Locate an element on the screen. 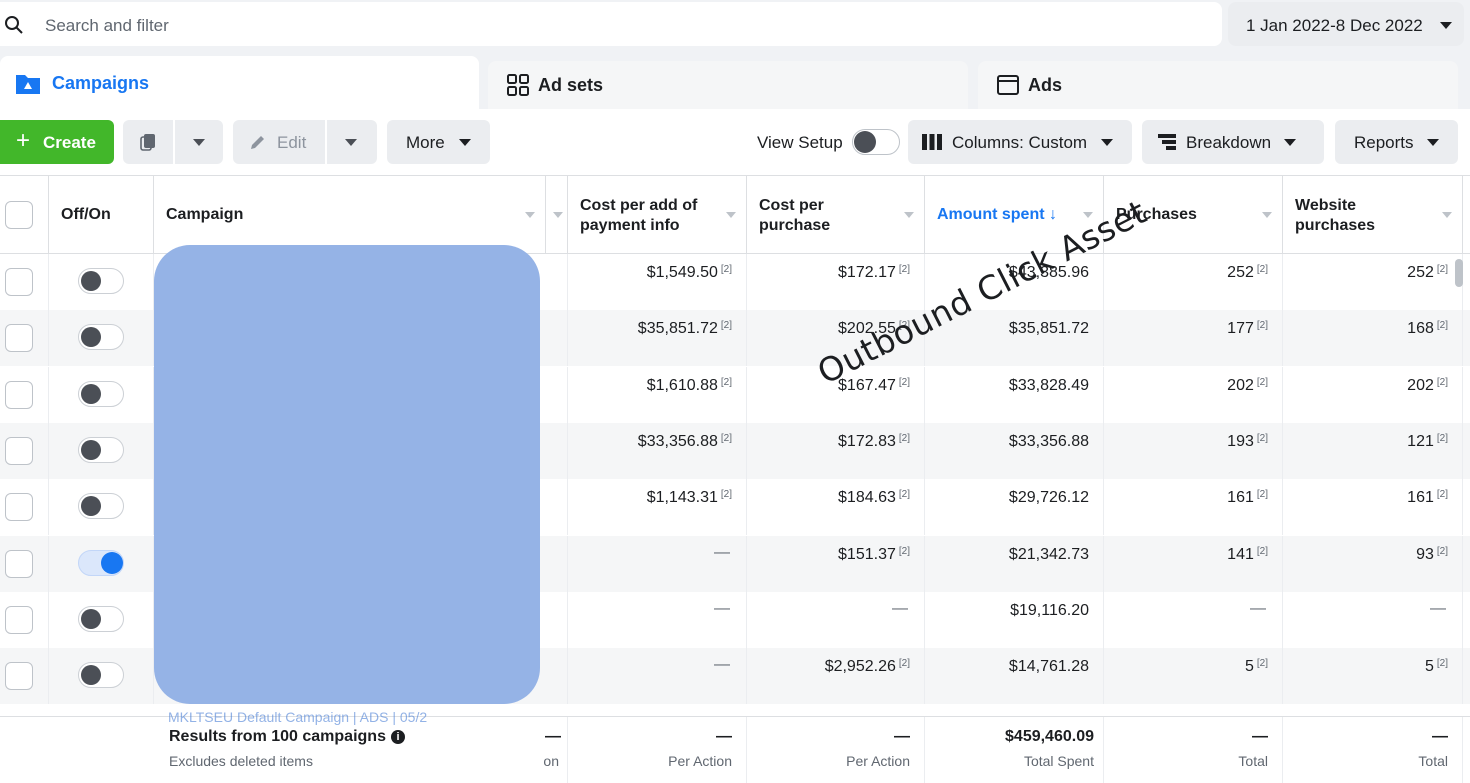 This screenshot has height=783, width=1470. header-select-all is located at coordinates (24, 215).